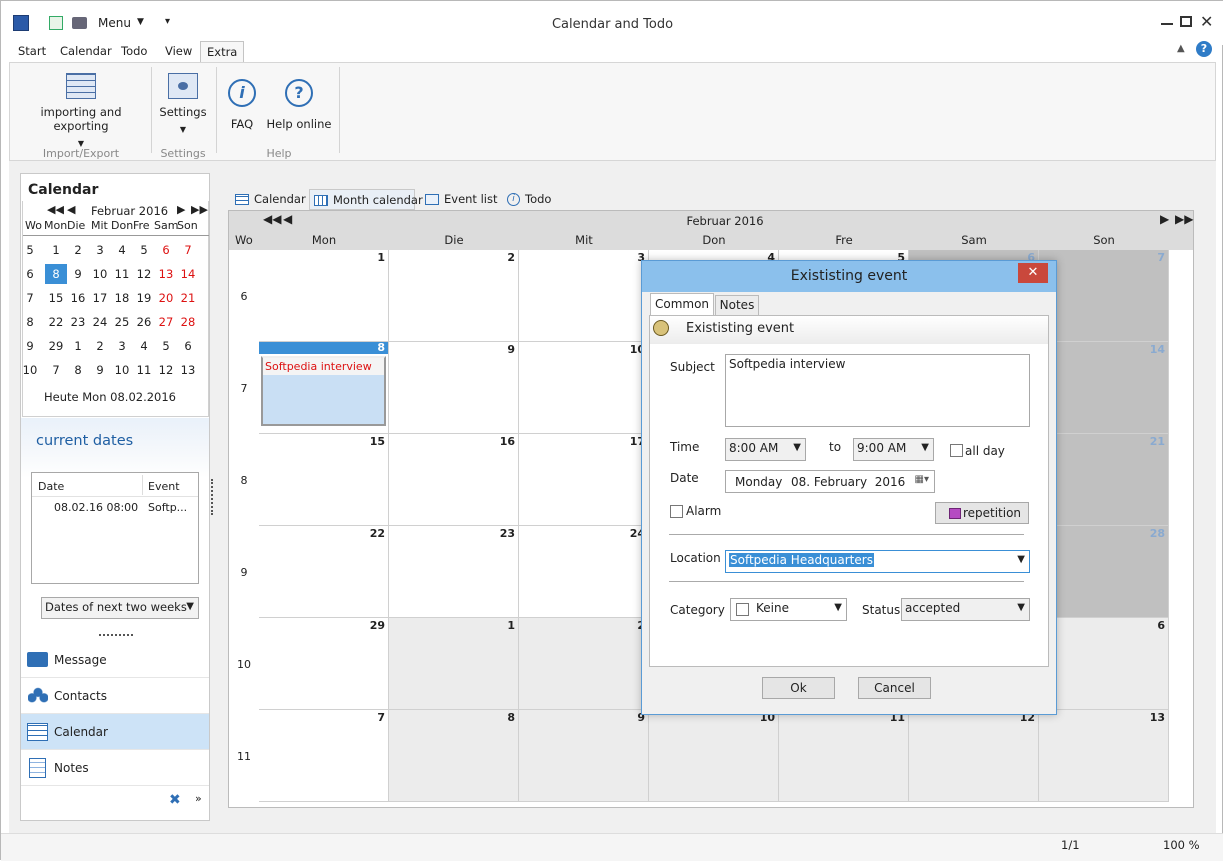 The height and width of the screenshot is (861, 1223). Describe the element at coordinates (56, 250) in the screenshot. I see `mini-day: 1` at that location.